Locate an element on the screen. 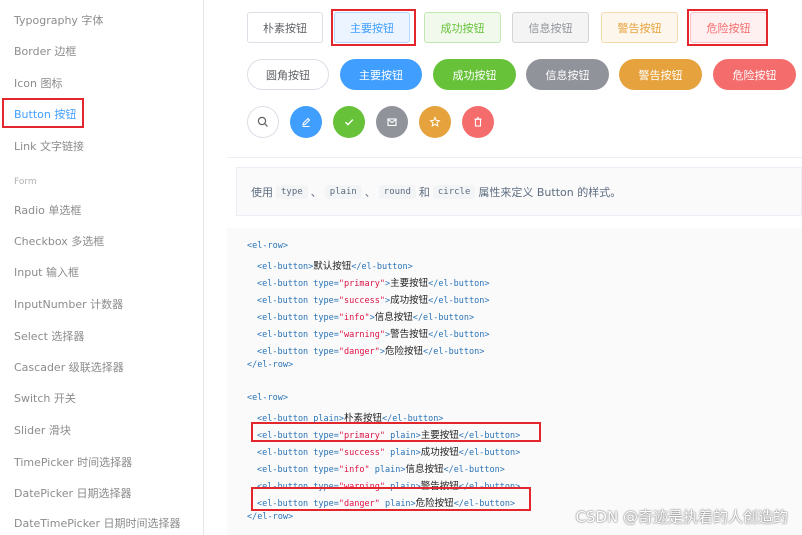  sidebar-item-slider: Slider 滑块 is located at coordinates (42, 430).